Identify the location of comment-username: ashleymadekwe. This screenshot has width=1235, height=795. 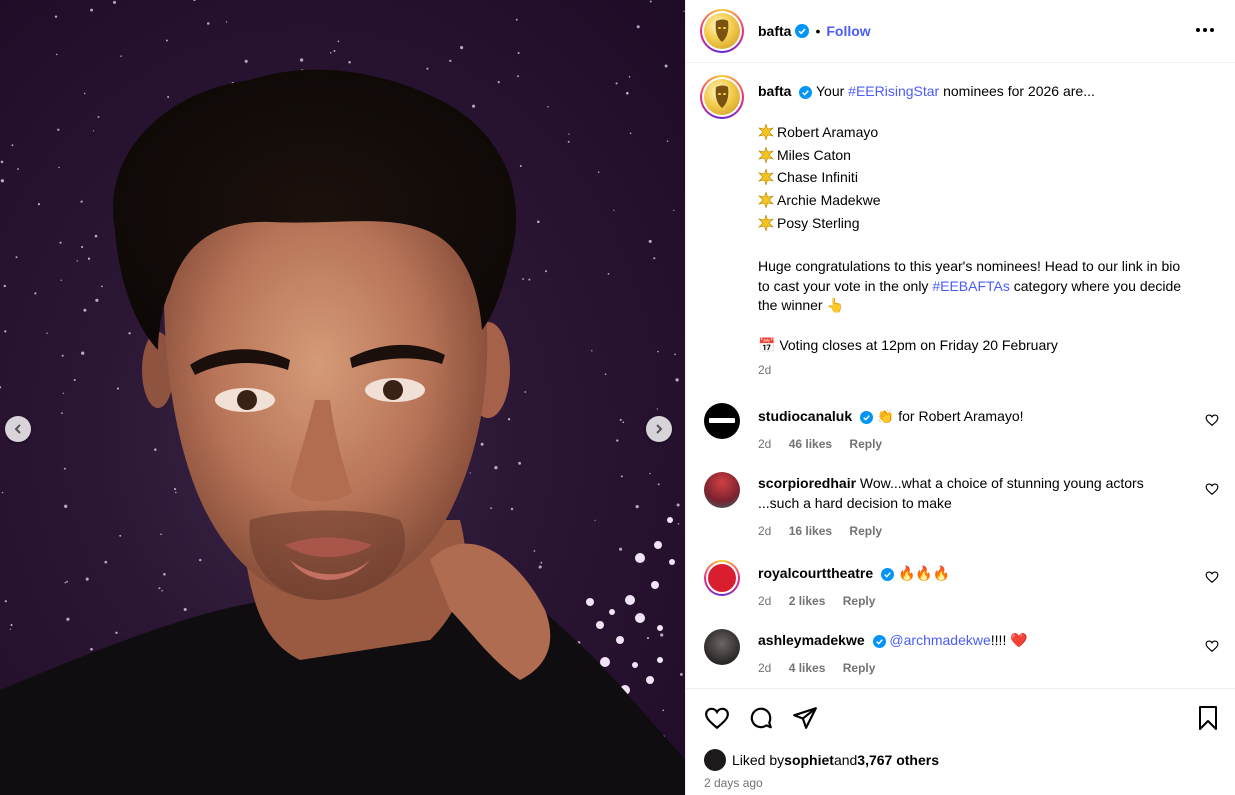
(811, 640).